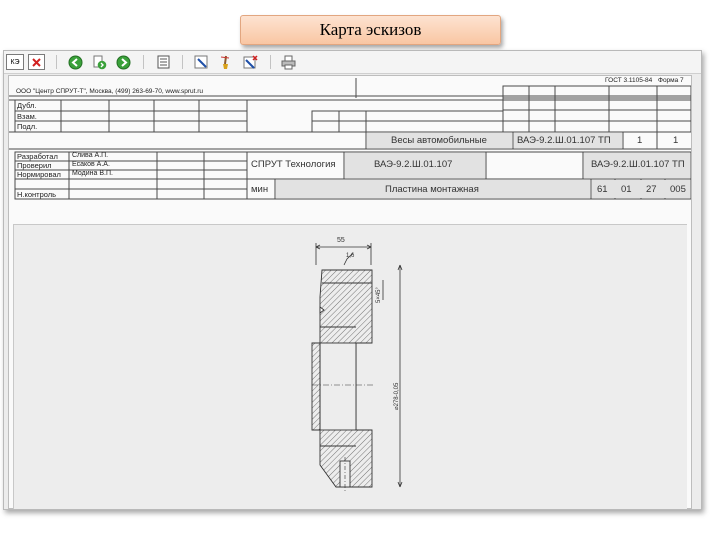  I want to click on kz-button-label: КЭ, so click(15, 62).